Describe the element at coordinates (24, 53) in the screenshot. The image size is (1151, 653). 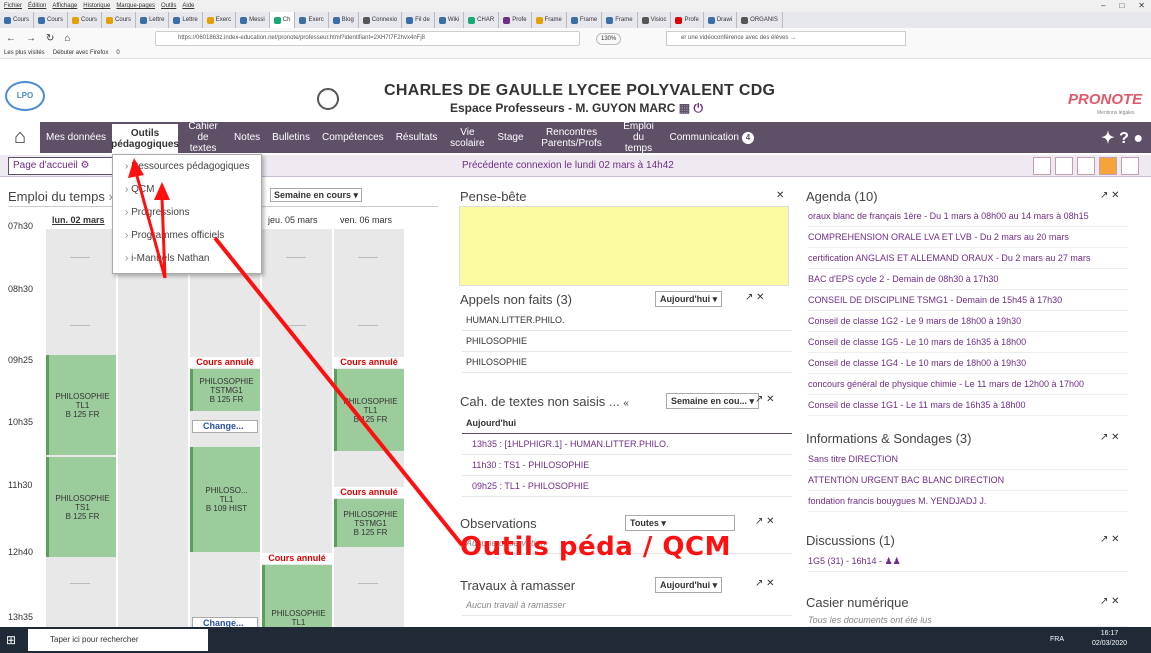
I see `bookmark-most-visited: Les plus visités` at that location.